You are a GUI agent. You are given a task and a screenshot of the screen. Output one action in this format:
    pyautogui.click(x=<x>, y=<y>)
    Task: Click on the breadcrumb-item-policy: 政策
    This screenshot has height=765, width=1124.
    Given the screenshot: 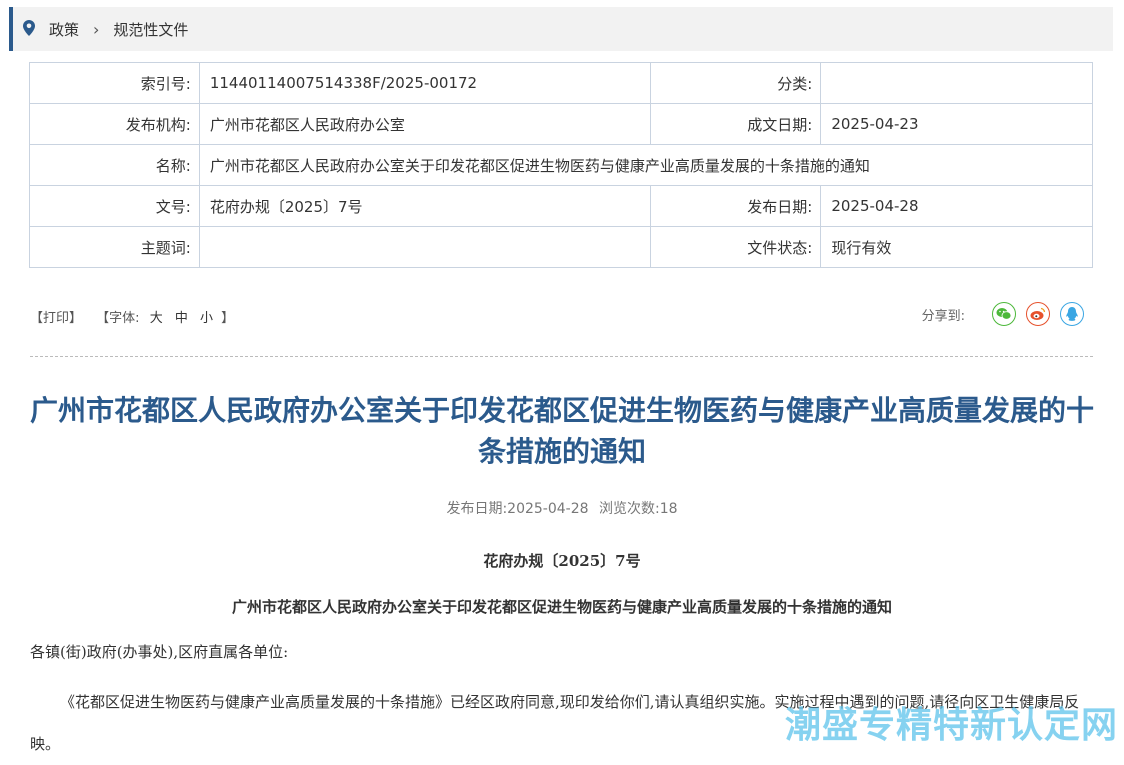 What is the action you would take?
    pyautogui.click(x=64, y=29)
    